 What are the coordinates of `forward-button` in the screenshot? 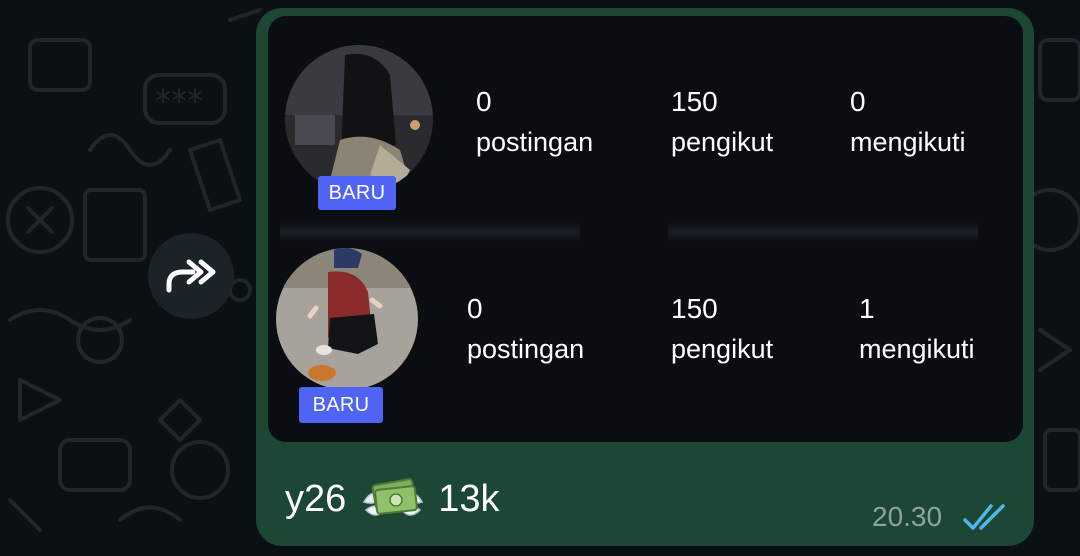 It's located at (191, 276).